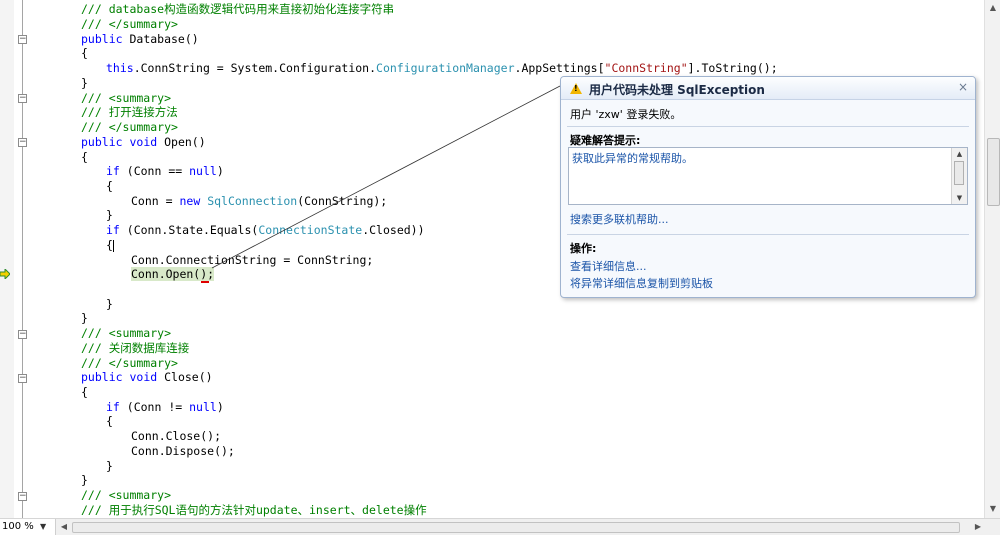 The width and height of the screenshot is (1000, 535). I want to click on horizontal-scrollbar: ◀ ▶, so click(521, 527).